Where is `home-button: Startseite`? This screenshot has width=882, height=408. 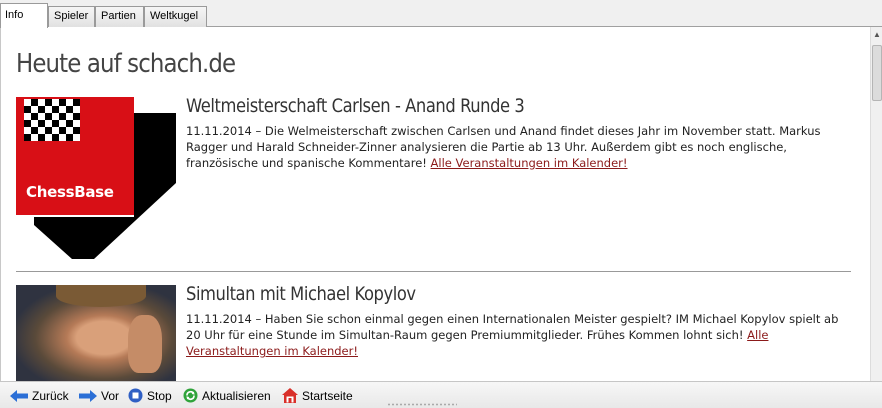 home-button: Startseite is located at coordinates (317, 395).